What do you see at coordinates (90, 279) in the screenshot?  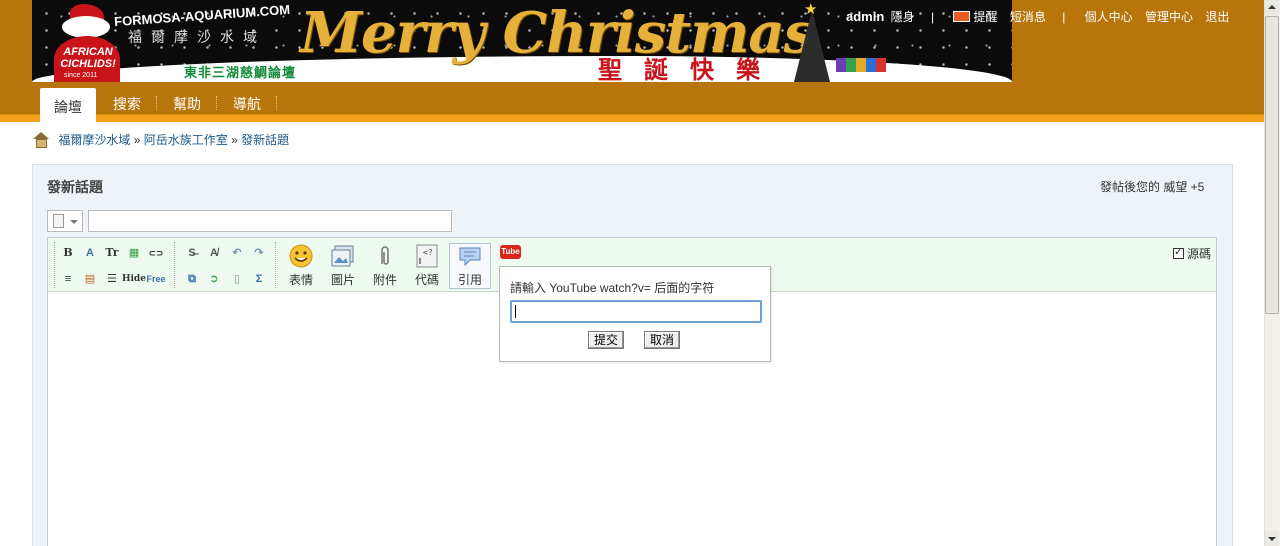 I see `float-button: ▤` at bounding box center [90, 279].